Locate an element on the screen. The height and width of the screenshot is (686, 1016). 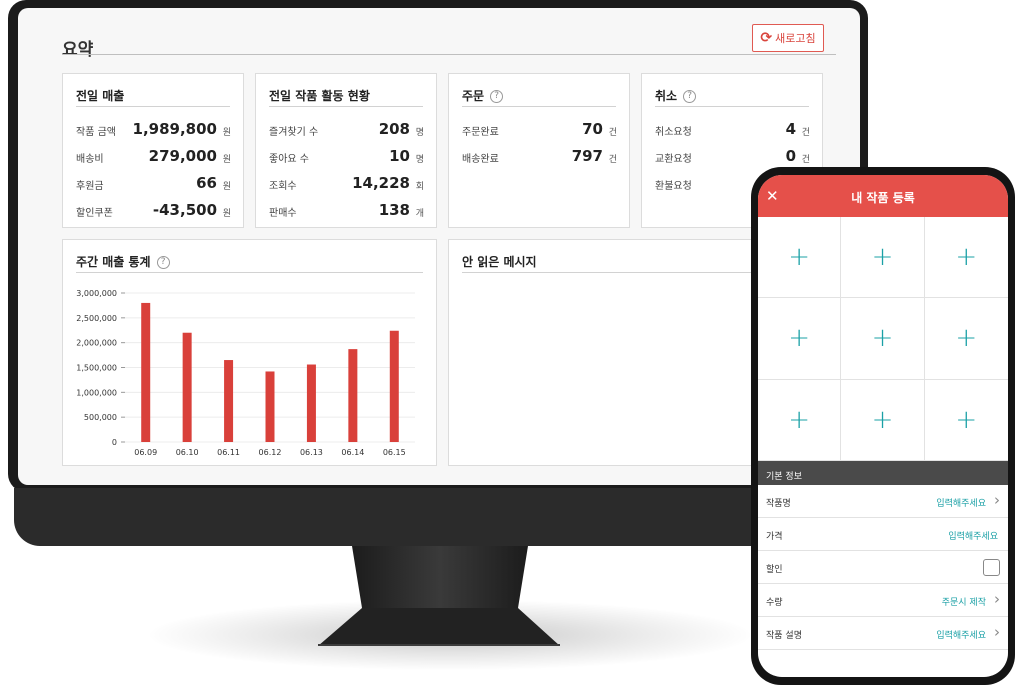
stat-row: 배송비 279,000 원 is located at coordinates (153, 157).